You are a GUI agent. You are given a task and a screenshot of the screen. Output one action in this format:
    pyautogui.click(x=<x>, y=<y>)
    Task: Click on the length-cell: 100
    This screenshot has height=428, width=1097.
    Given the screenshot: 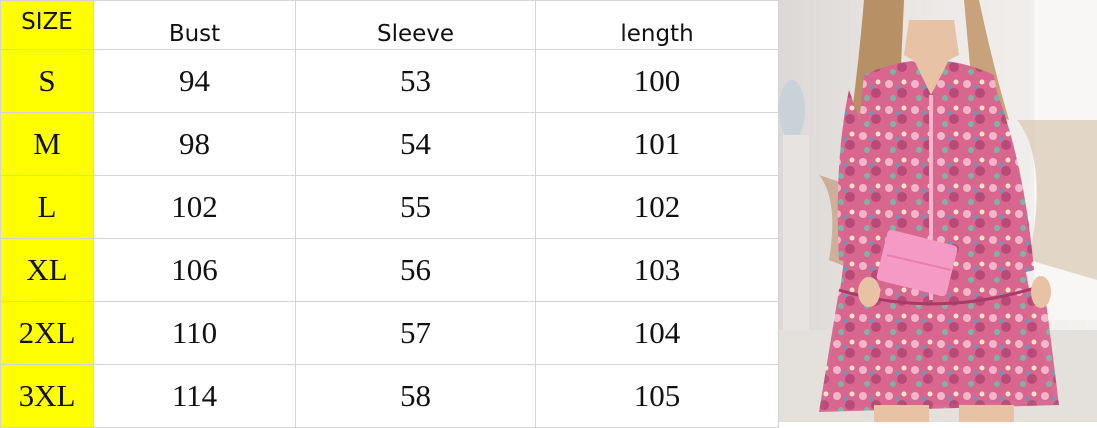 What is the action you would take?
    pyautogui.click(x=657, y=81)
    